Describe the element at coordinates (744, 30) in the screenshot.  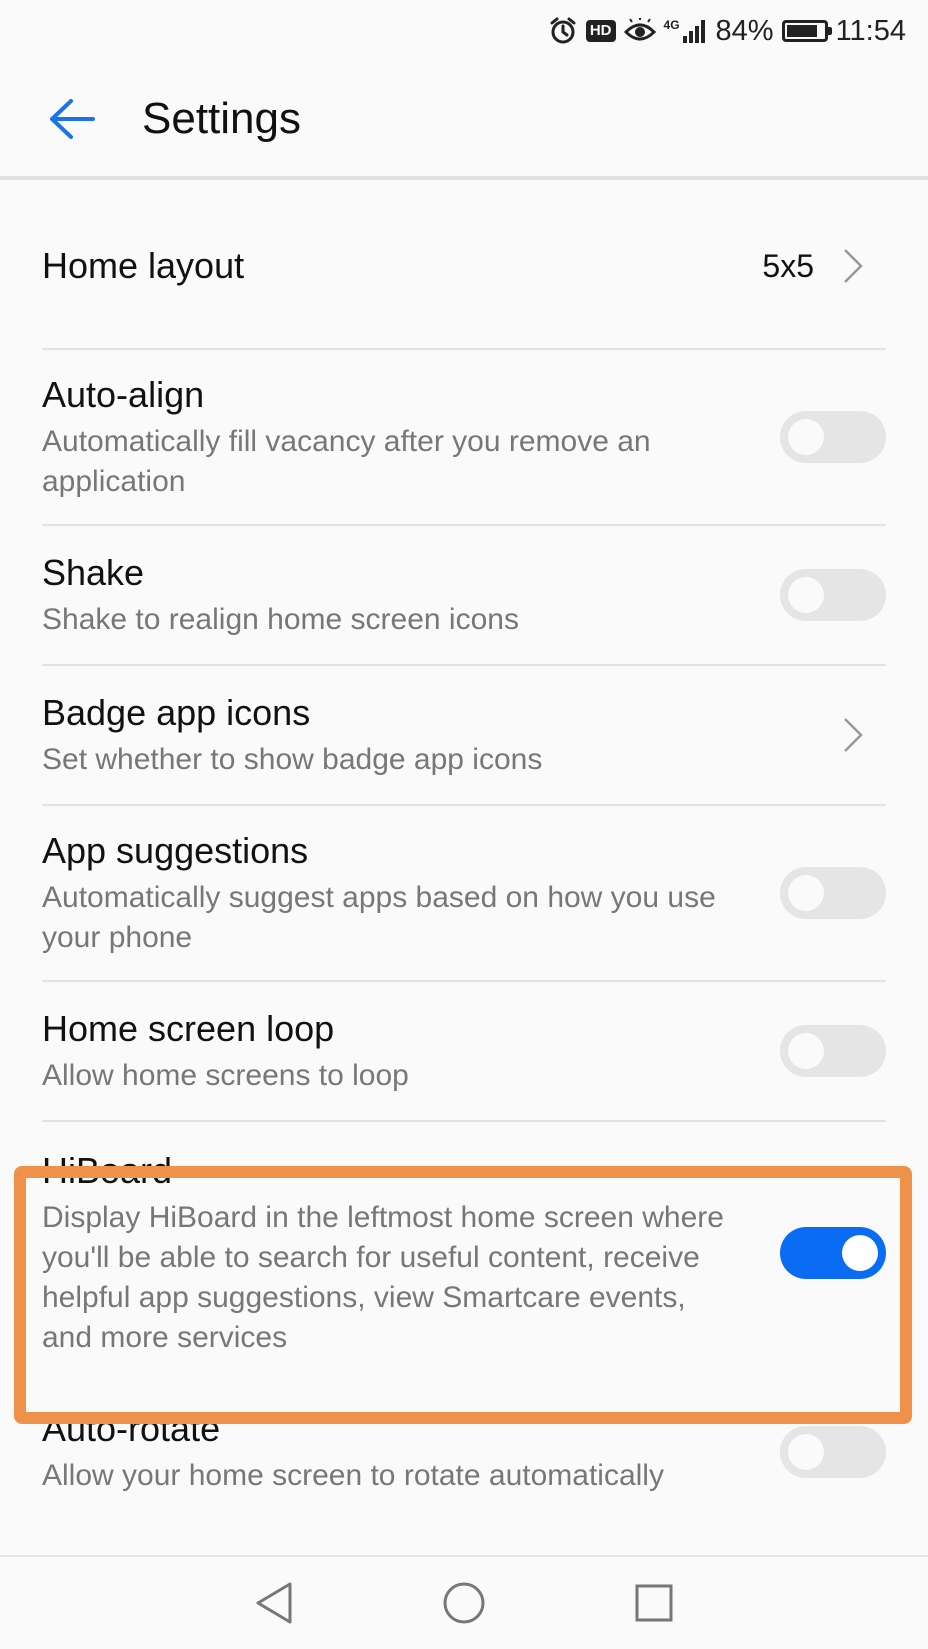
I see `battery-percent: 84%` at that location.